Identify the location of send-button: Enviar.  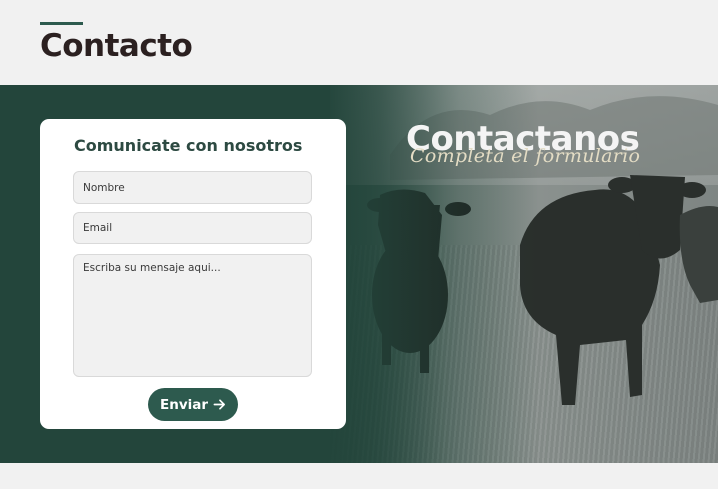
(193, 404).